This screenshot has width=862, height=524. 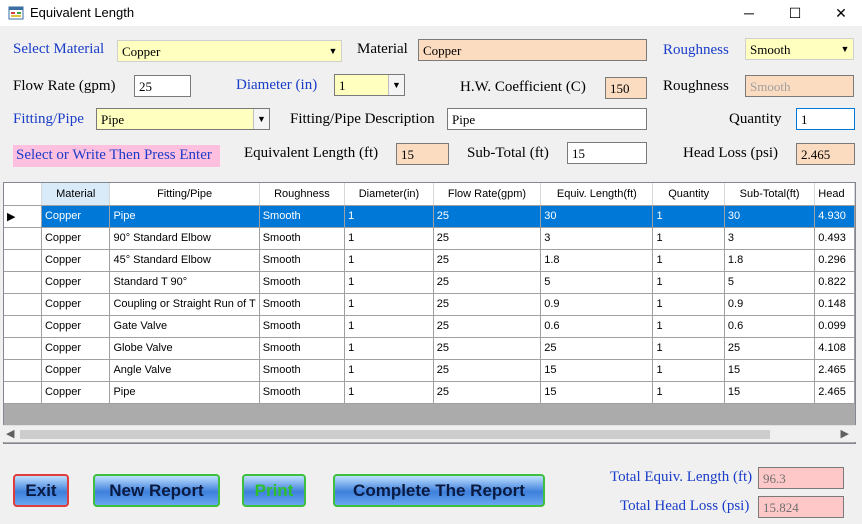 What do you see at coordinates (184, 282) in the screenshot?
I see `table-cell: Standard T 90°` at bounding box center [184, 282].